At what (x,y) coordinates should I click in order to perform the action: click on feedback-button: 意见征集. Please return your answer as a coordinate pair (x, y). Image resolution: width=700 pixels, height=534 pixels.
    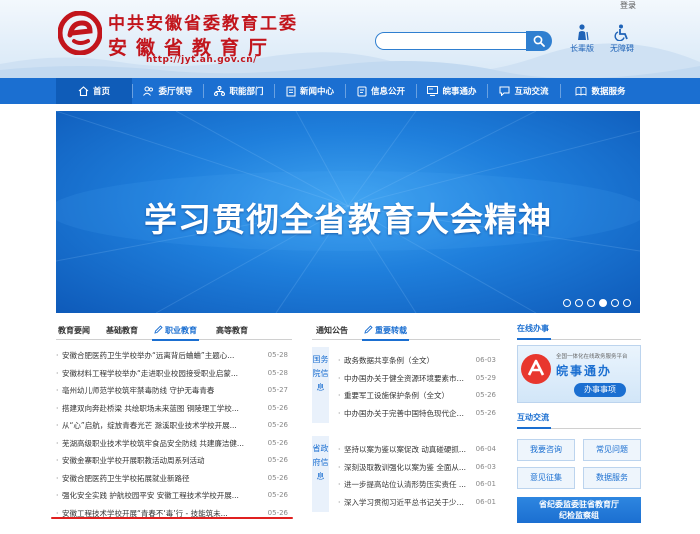
    Looking at the image, I should click on (546, 478).